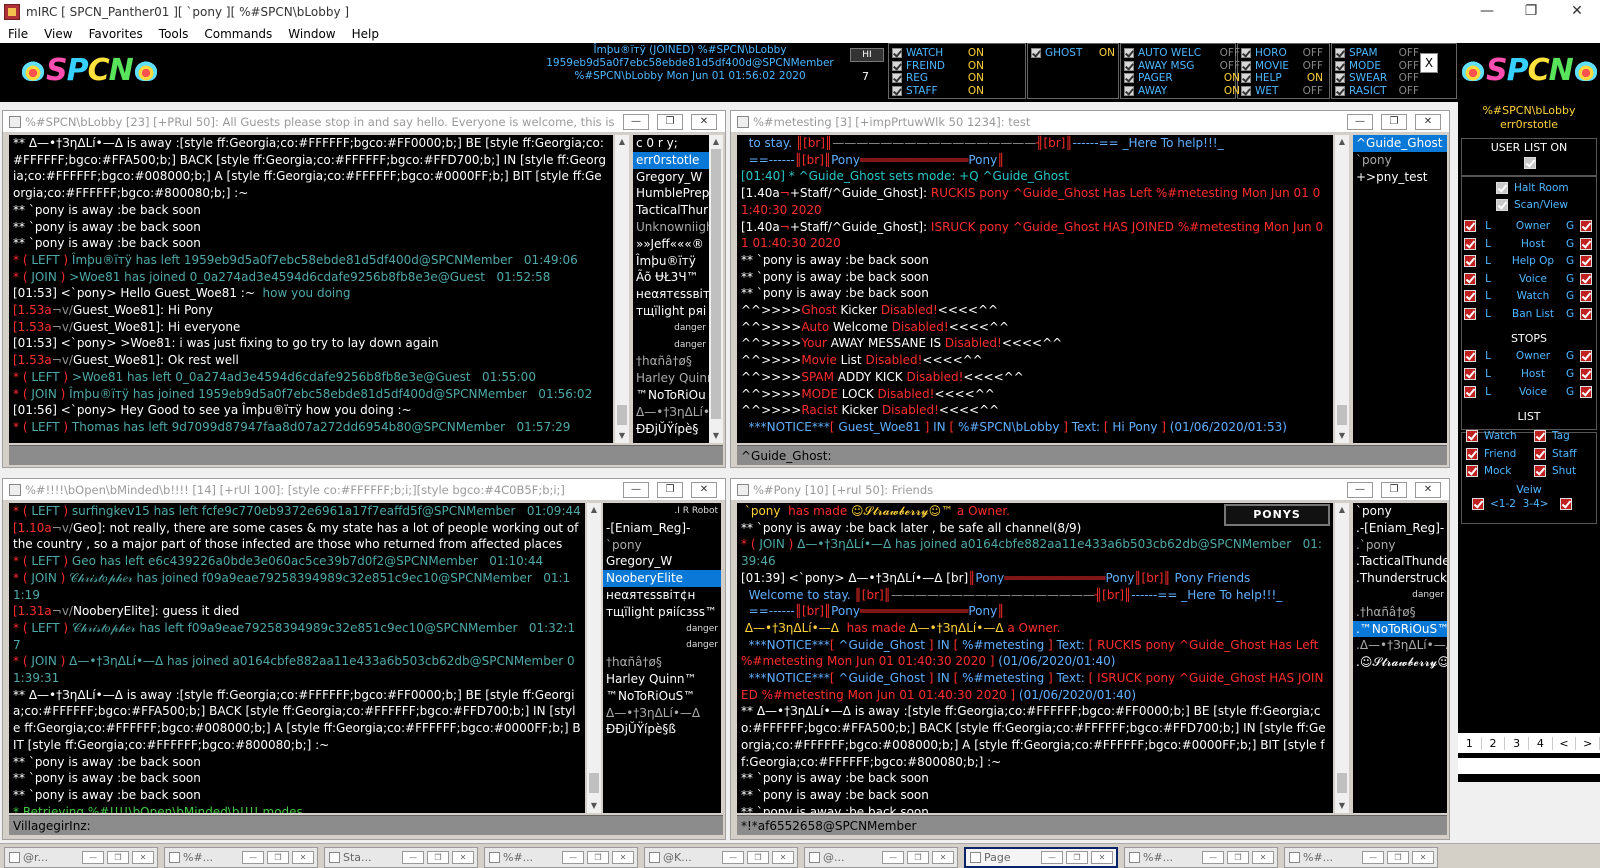 The image size is (1600, 868). Describe the element at coordinates (1530, 163) in the screenshot. I see `userlist-toggle` at that location.